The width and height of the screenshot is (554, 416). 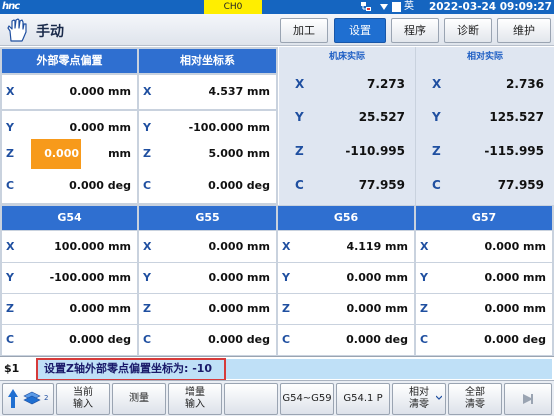 I want to click on g55-y: Y 0.000 mm, so click(x=207, y=278).